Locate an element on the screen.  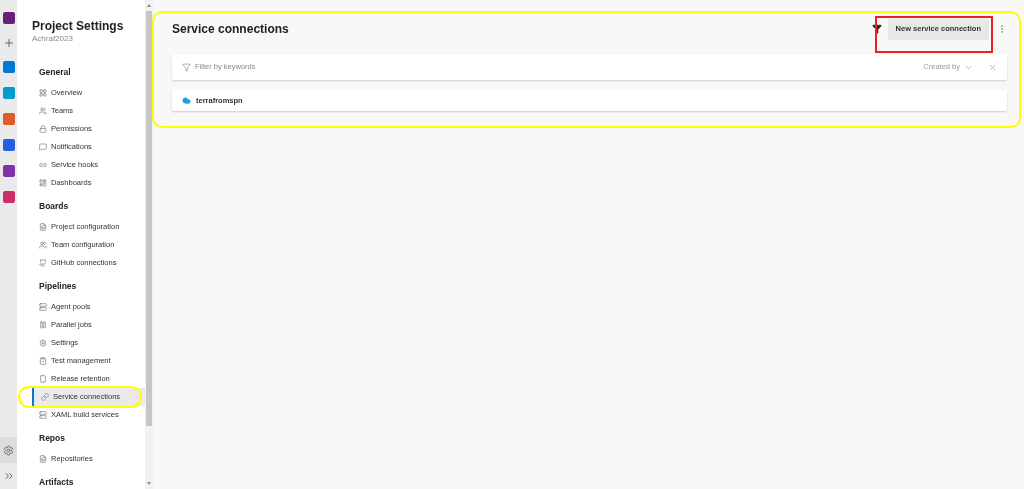
expand-icon is located at coordinates (8, 476).